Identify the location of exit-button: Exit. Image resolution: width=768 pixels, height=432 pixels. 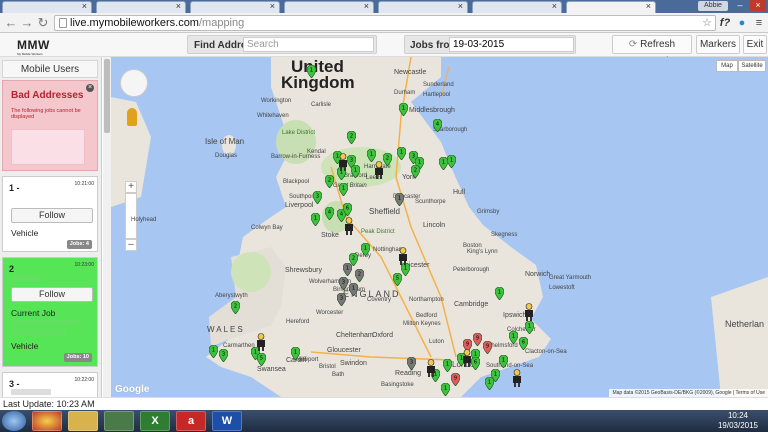
(755, 44).